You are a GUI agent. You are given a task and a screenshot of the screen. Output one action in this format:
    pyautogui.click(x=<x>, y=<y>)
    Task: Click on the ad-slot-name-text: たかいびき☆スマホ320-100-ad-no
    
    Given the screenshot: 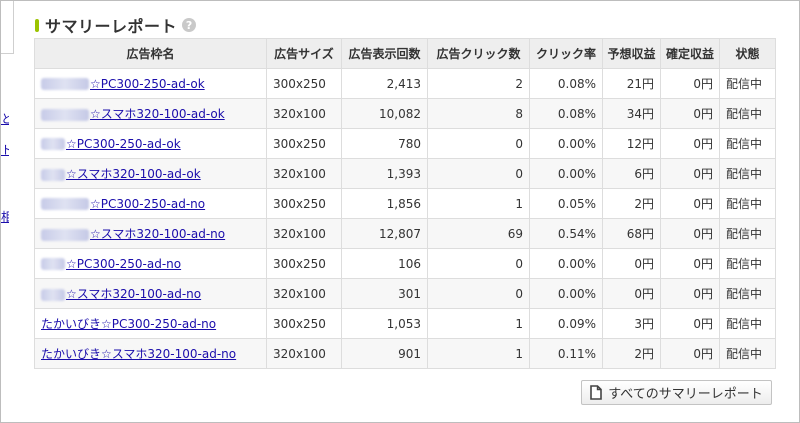 What is the action you would take?
    pyautogui.click(x=139, y=354)
    